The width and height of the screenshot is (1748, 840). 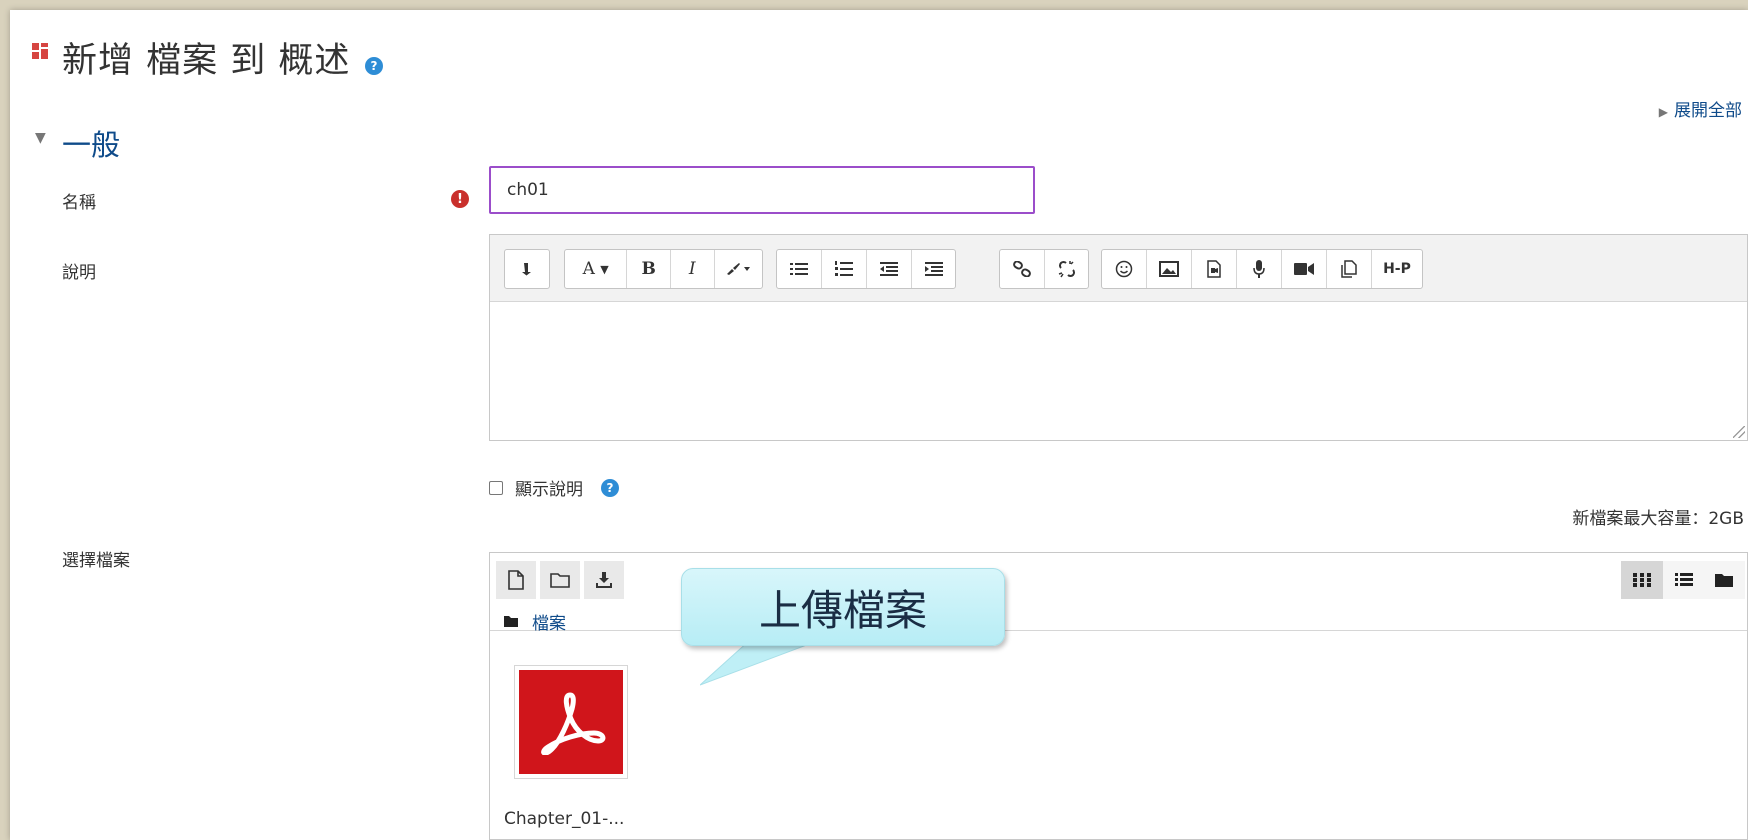 I want to click on folder-icon, so click(x=511, y=621).